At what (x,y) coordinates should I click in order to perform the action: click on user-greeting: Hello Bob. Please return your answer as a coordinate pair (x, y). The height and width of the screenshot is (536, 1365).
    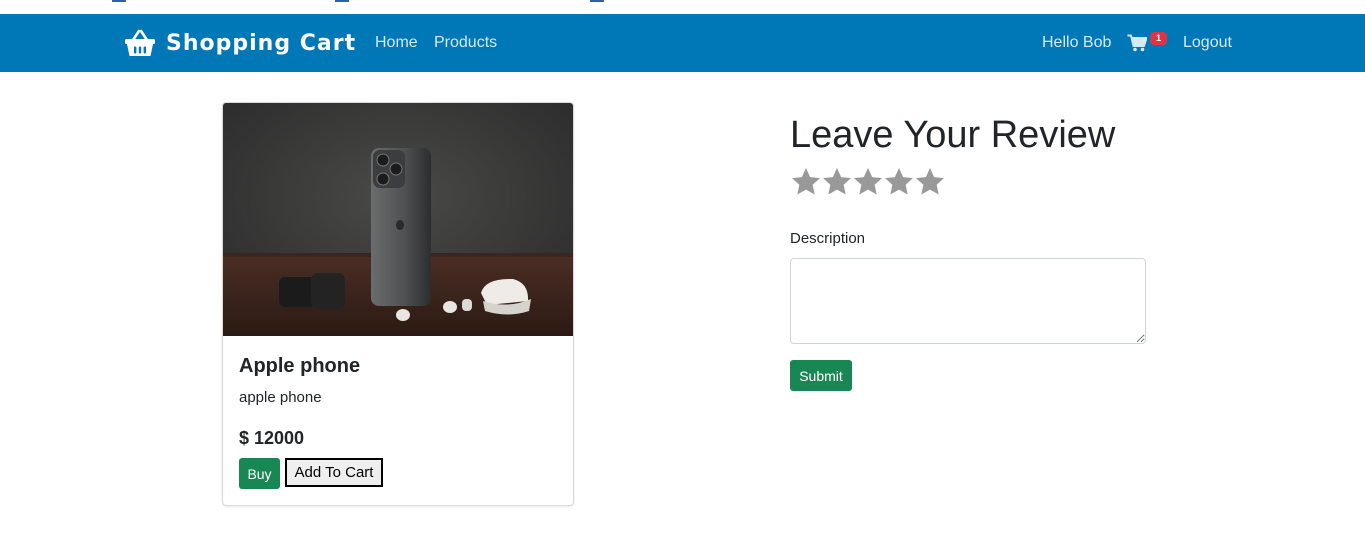
    Looking at the image, I should click on (1077, 42).